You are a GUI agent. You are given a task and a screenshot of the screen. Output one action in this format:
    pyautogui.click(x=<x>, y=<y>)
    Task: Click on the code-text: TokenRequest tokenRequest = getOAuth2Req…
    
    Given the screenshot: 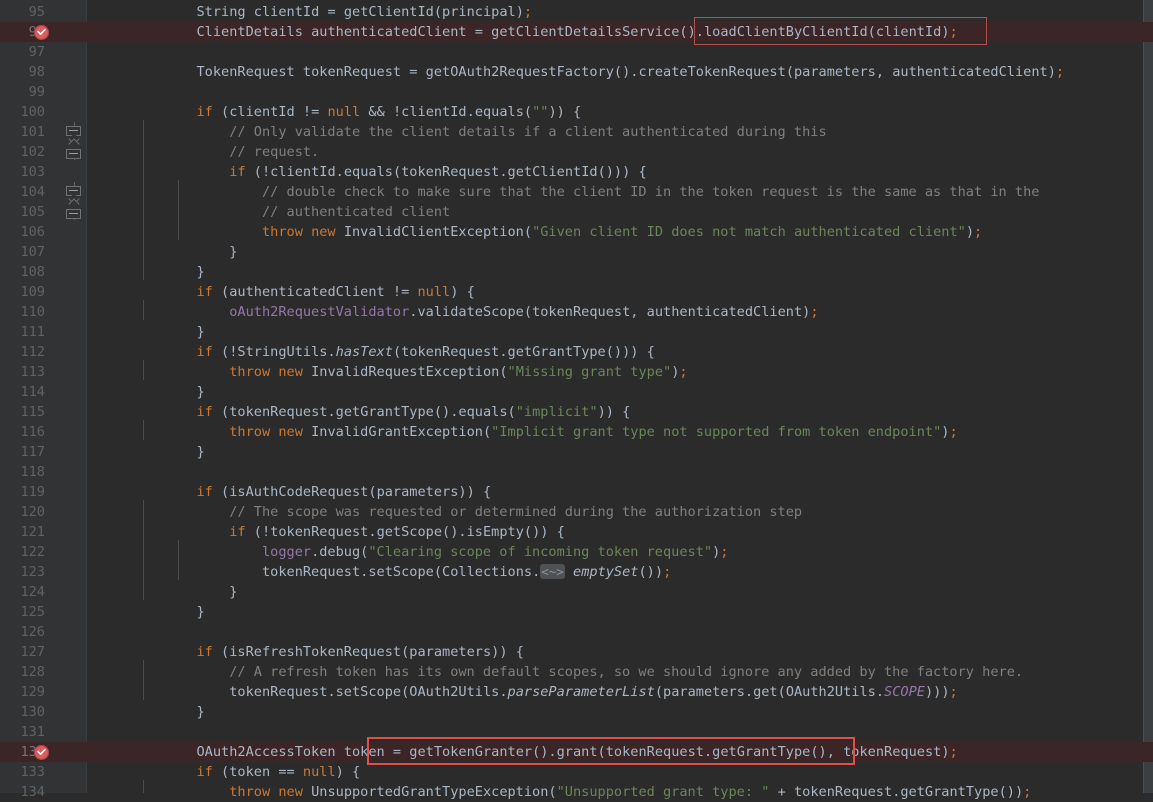 What is the action you would take?
    pyautogui.click(x=597, y=72)
    